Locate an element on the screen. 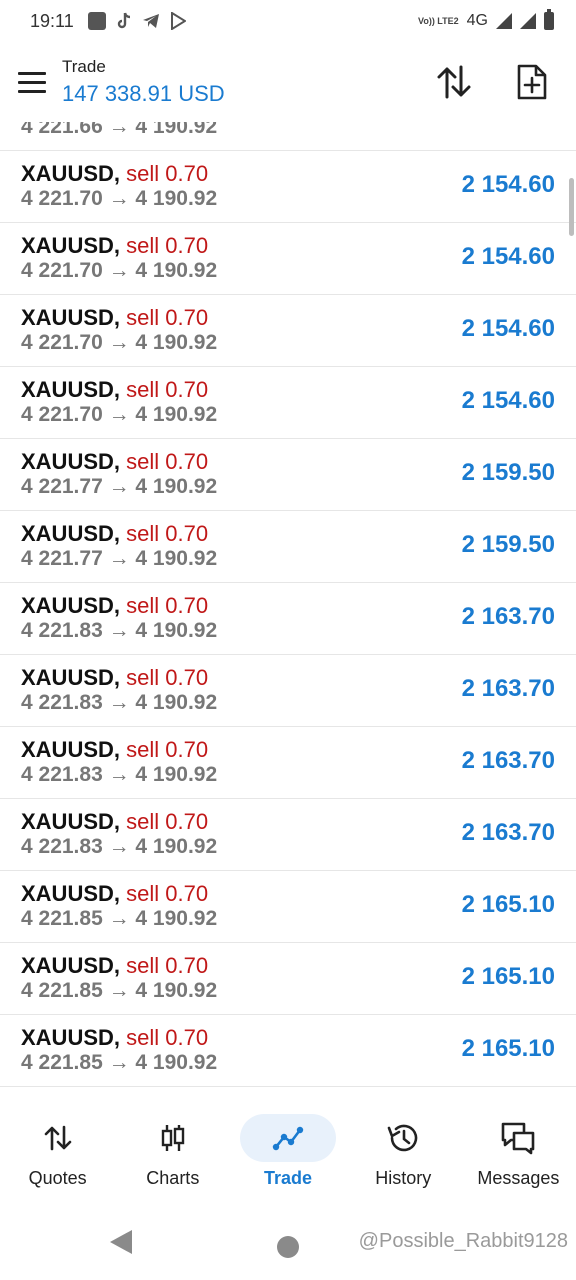  history-clock-icon is located at coordinates (403, 1138).